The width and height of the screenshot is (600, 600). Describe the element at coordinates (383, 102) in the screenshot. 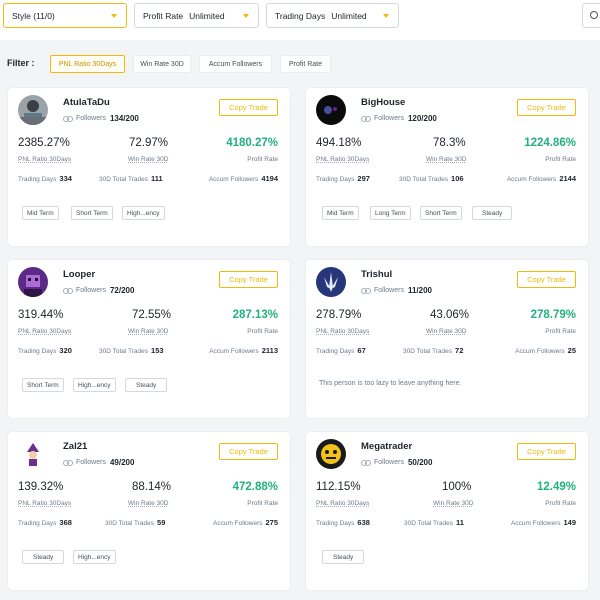

I see `trader-name: BigHouse` at that location.